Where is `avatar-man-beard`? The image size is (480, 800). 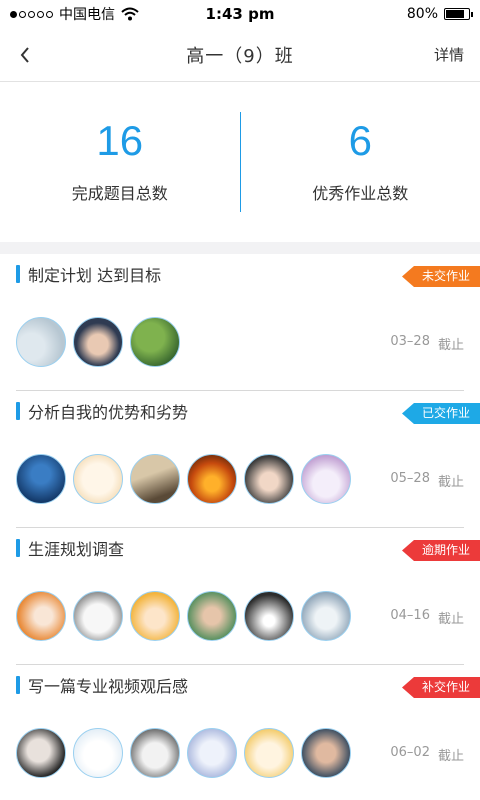 avatar-man-beard is located at coordinates (326, 753).